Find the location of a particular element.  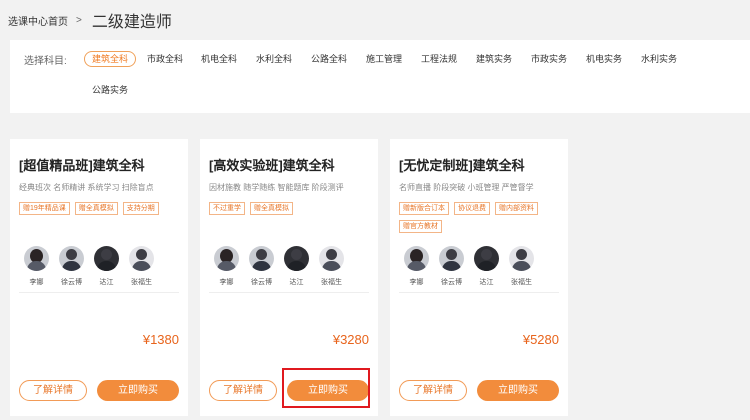

course-tag: 协议退费 is located at coordinates (472, 208).